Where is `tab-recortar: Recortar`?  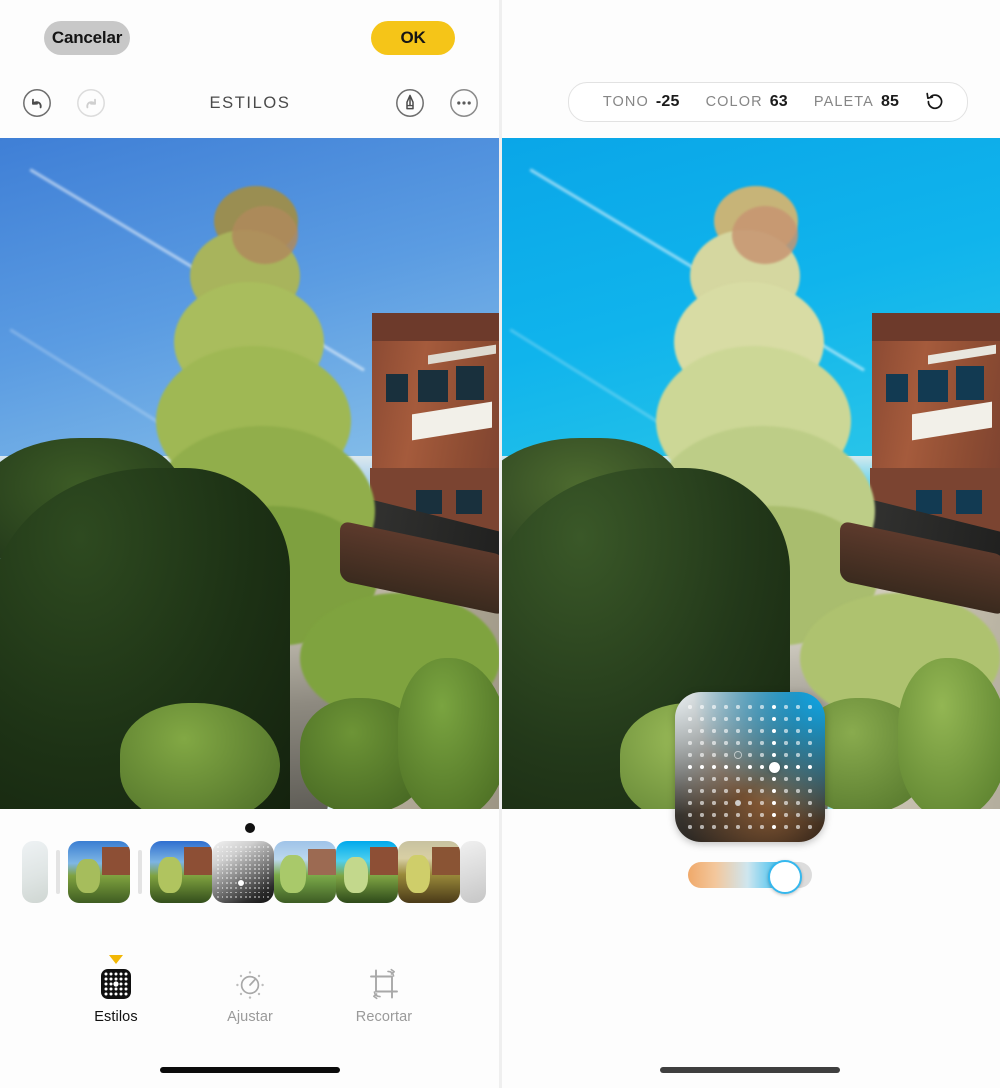 tab-recortar: Recortar is located at coordinates (384, 1006).